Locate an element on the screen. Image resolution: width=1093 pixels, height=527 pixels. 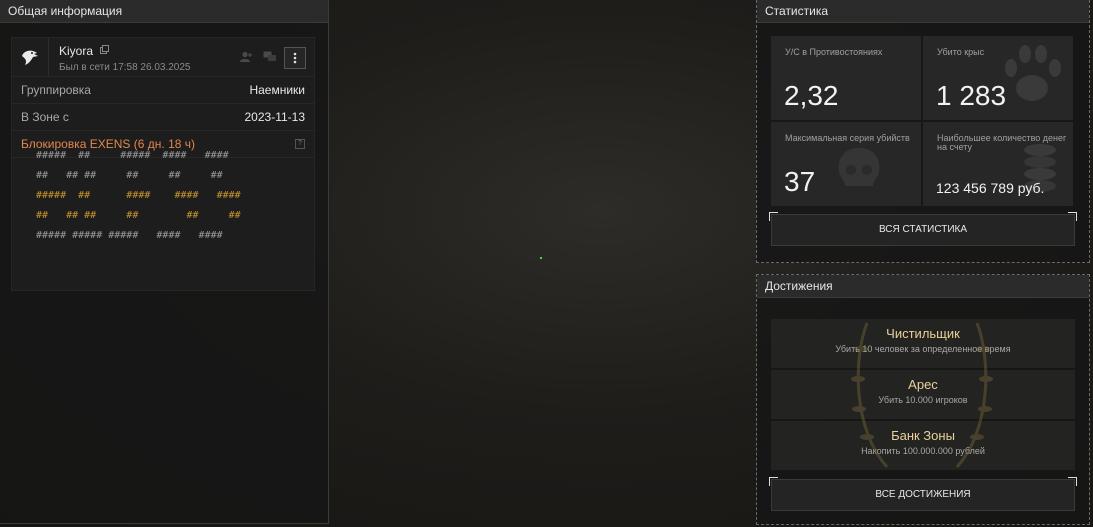
all-achievements-button: ВСЕ ДОСТИЖЕНИЯ is located at coordinates (923, 494).